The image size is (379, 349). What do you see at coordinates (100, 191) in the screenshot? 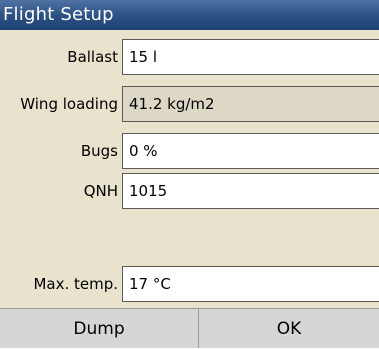
I see `qnh-label: QNH` at bounding box center [100, 191].